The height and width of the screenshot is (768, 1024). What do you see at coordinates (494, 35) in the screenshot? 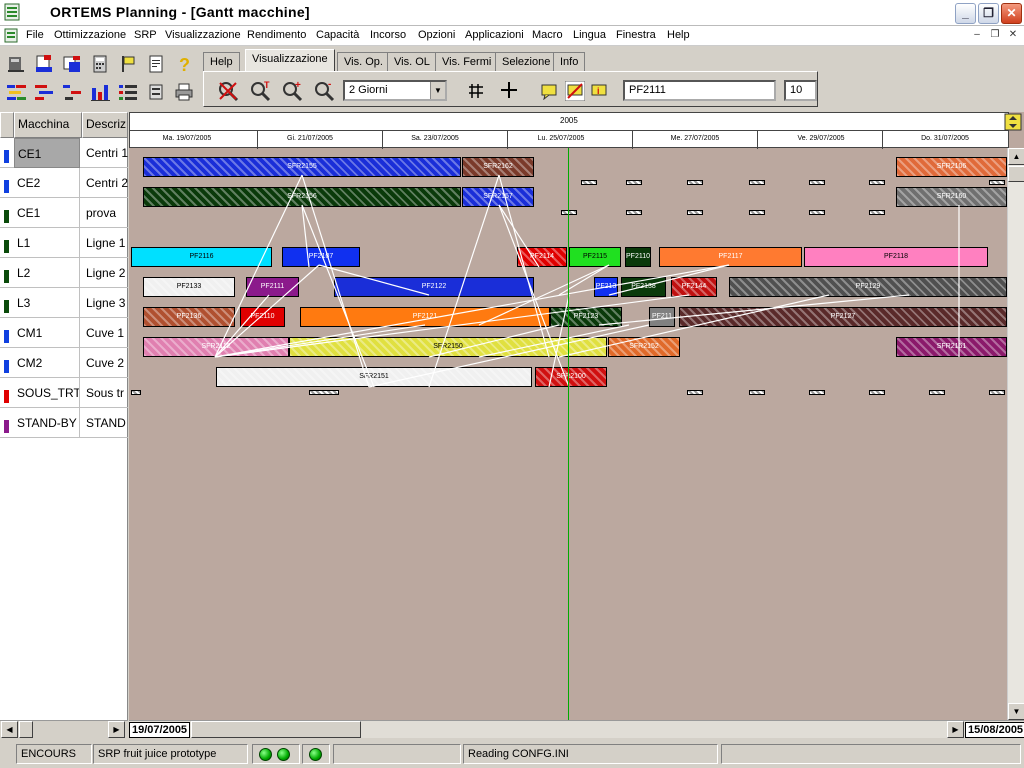
I see `menu-applicazioni: Applicazioni` at bounding box center [494, 35].